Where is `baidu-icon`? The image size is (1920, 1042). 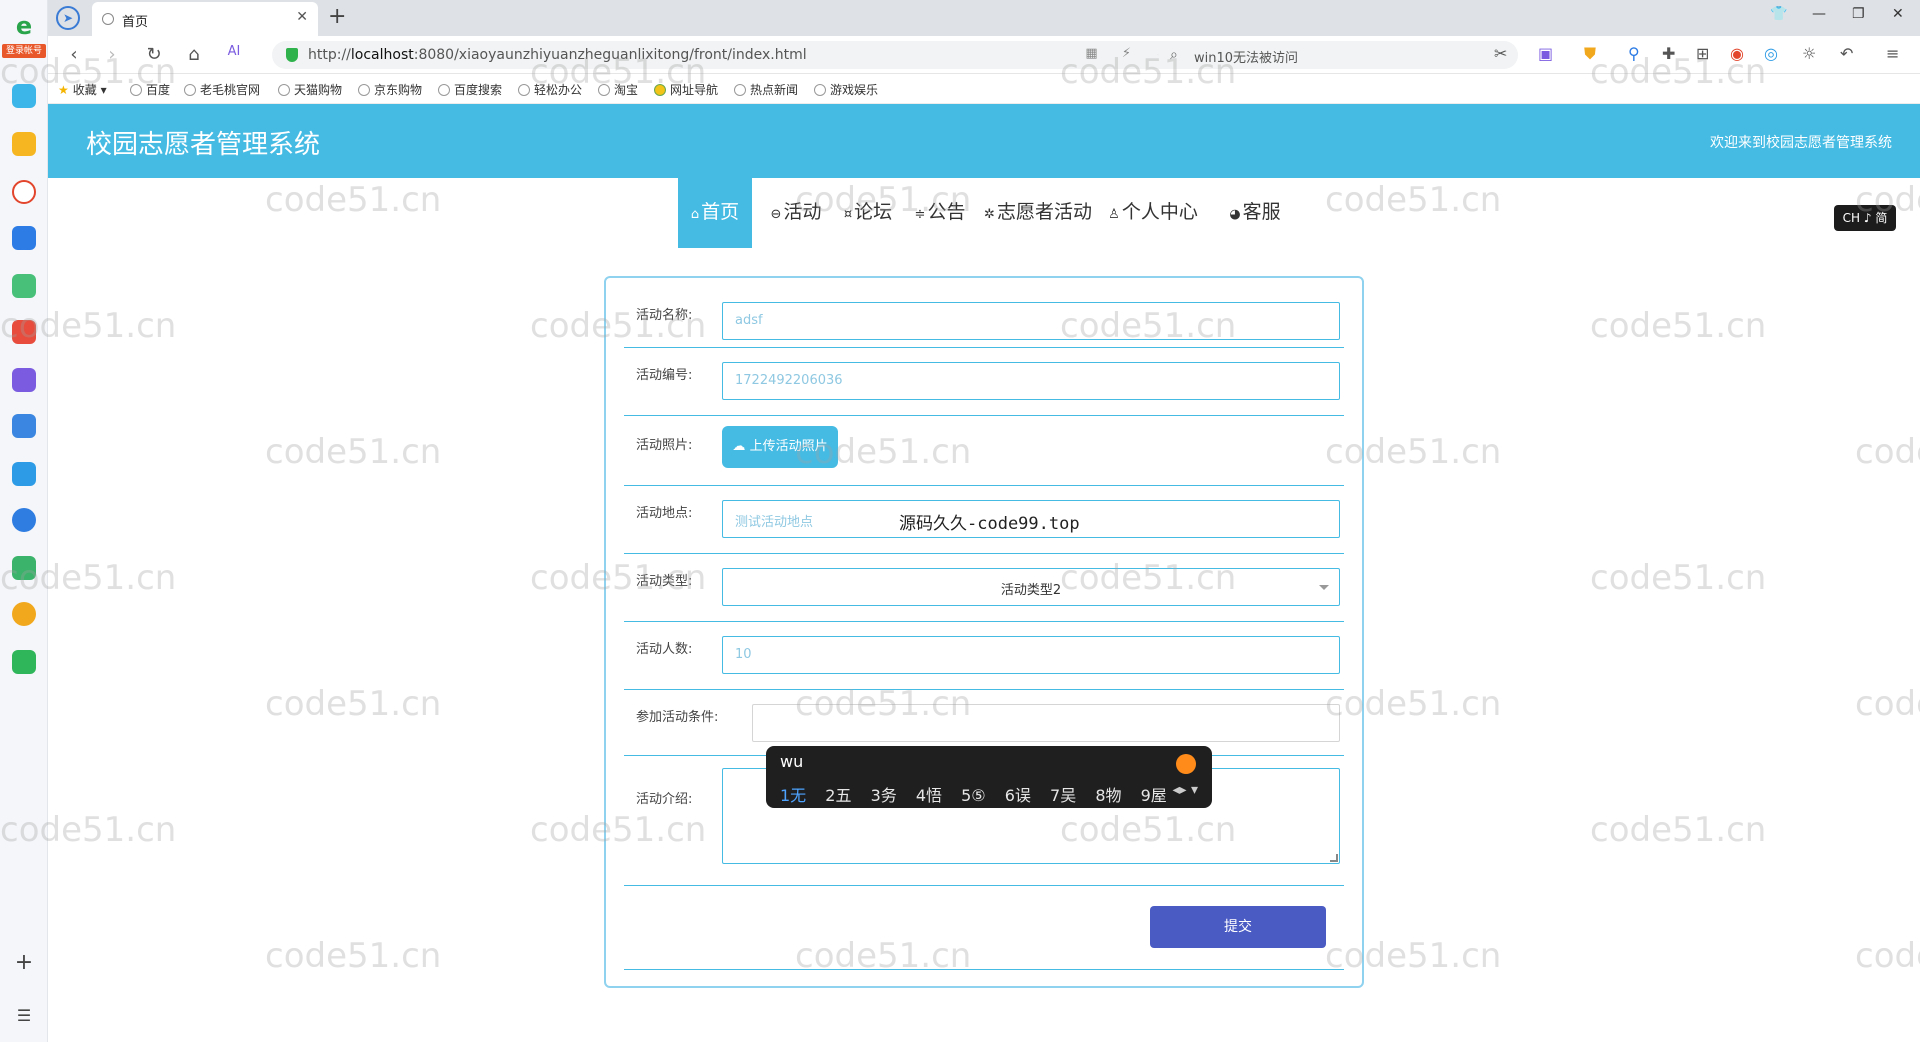
baidu-icon is located at coordinates (136, 90).